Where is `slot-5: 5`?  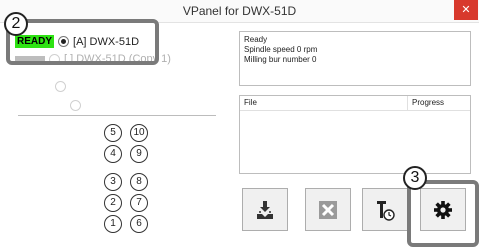
slot-5: 5 is located at coordinates (113, 133).